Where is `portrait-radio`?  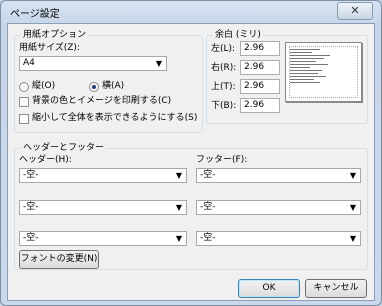 portrait-radio is located at coordinates (24, 87).